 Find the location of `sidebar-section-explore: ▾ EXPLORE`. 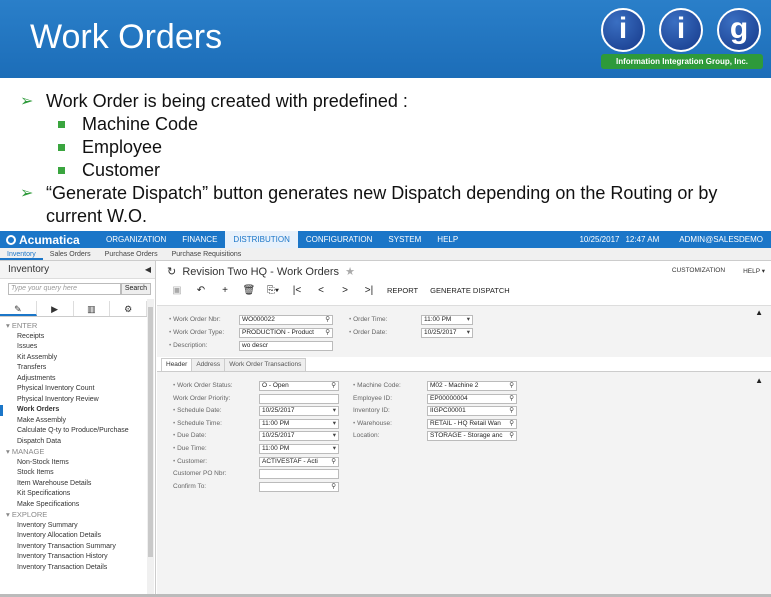

sidebar-section-explore: ▾ EXPLORE is located at coordinates (73, 515).